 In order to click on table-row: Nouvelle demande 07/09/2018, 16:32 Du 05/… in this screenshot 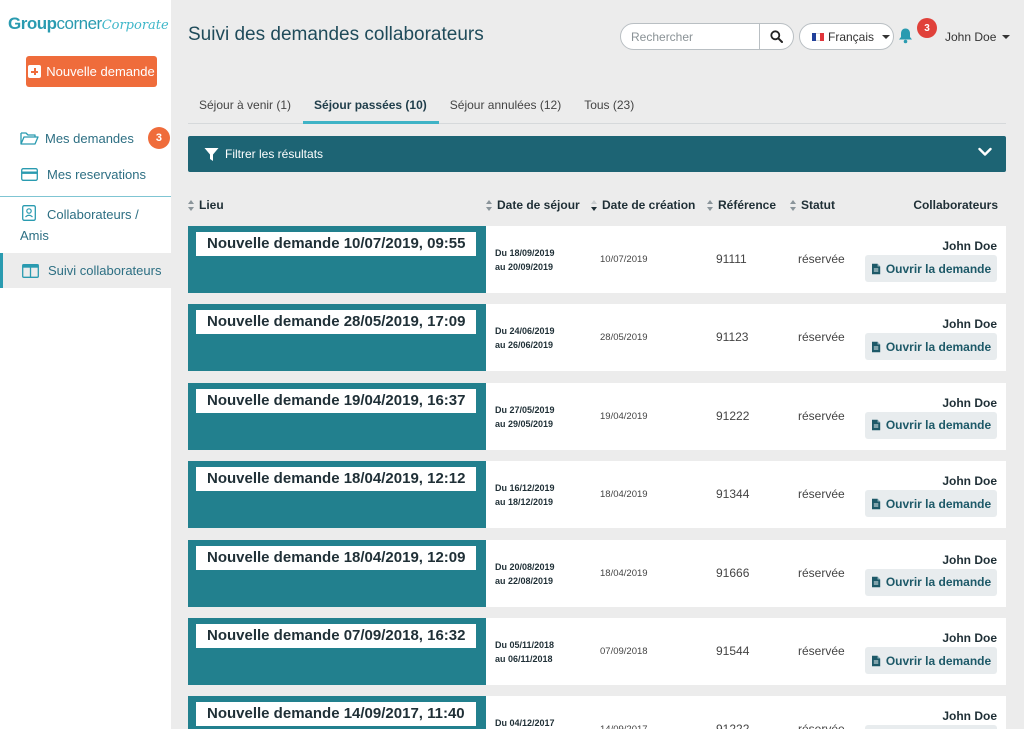, I will do `click(597, 651)`.